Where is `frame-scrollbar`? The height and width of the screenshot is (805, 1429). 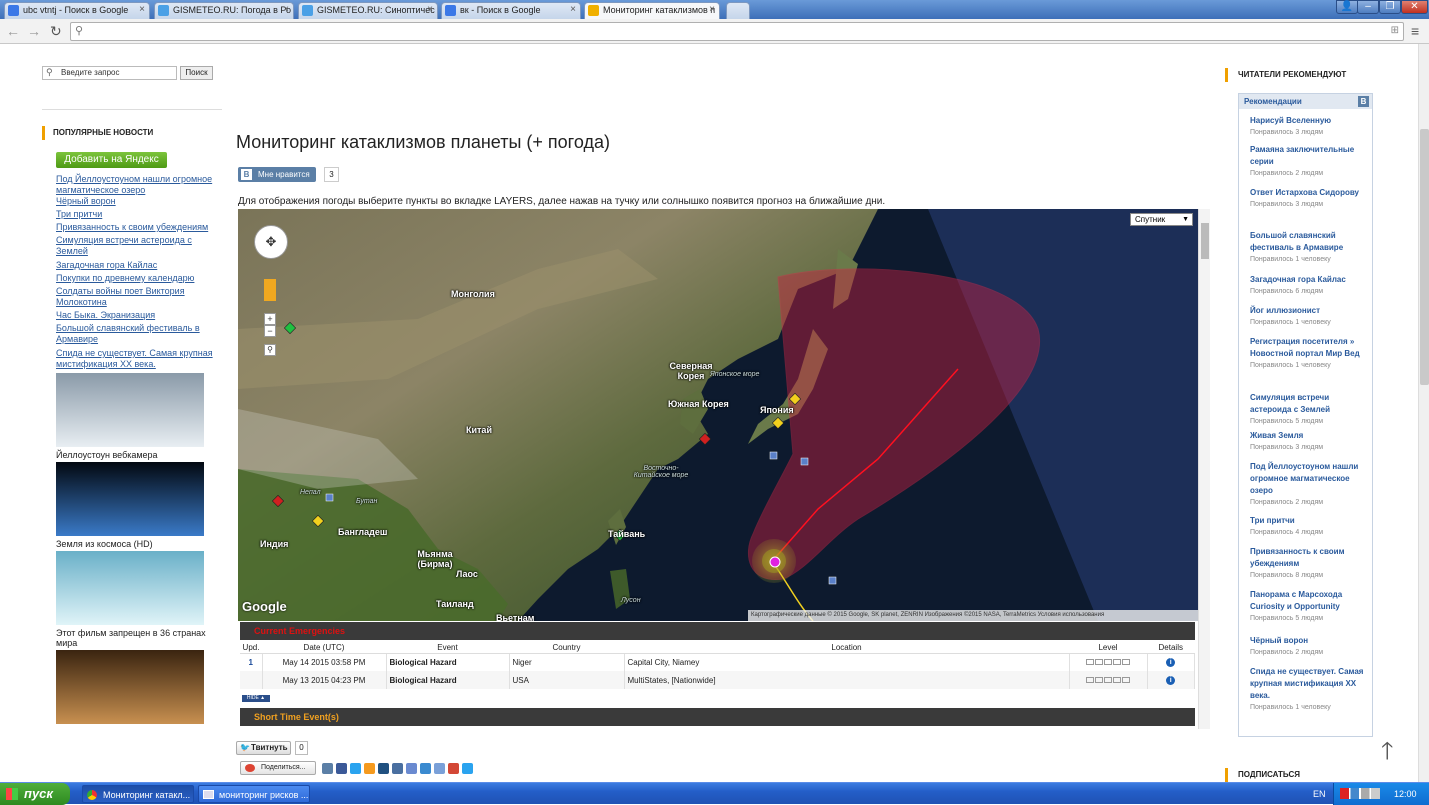
frame-scrollbar is located at coordinates (1204, 469).